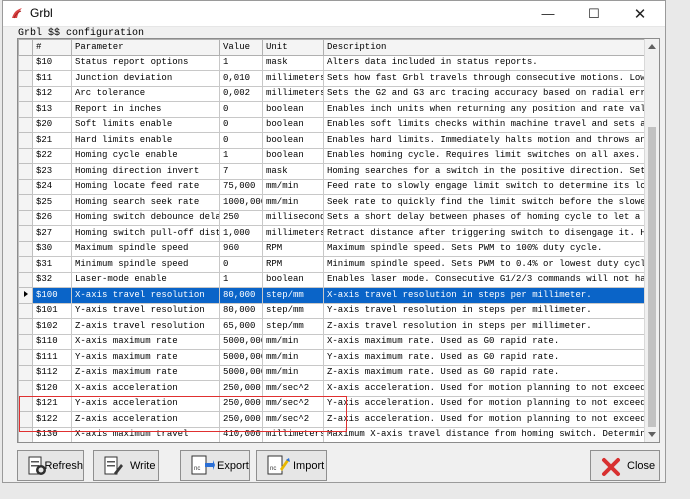 This screenshot has height=499, width=690. I want to click on cell-parameter: Junction deviation, so click(145, 78).